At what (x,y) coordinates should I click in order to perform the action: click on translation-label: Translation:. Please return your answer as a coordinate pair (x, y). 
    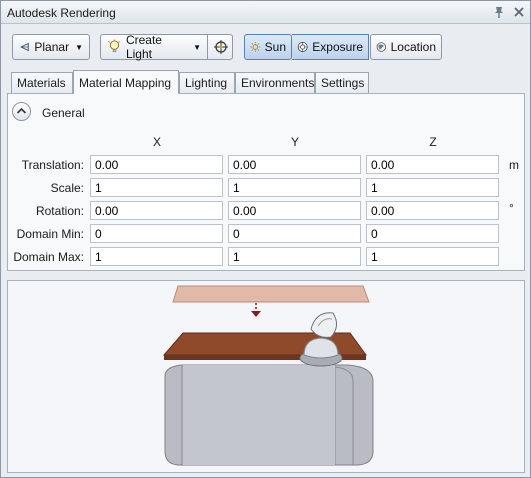
    Looking at the image, I should click on (52, 165).